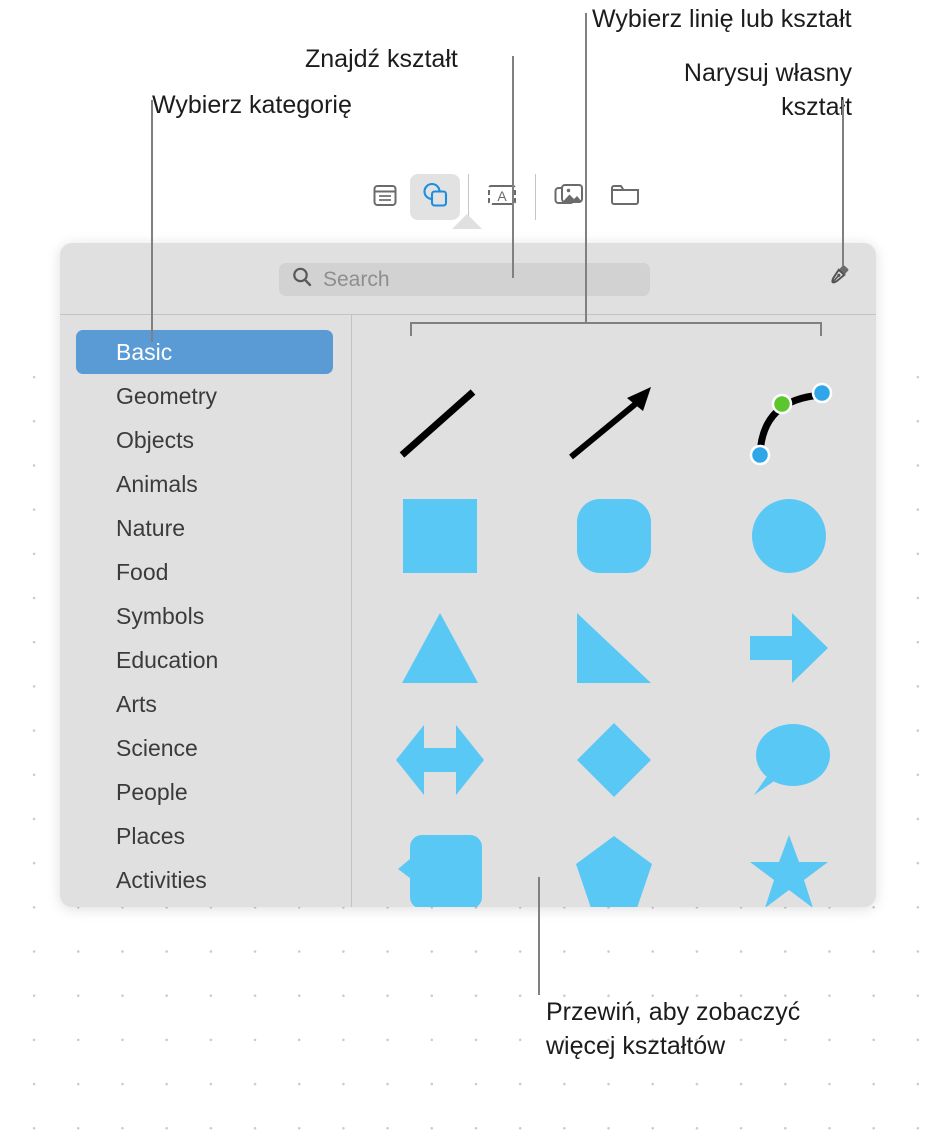 The height and width of the screenshot is (1135, 931). What do you see at coordinates (204, 748) in the screenshot?
I see `sidebar-item-science: Science` at bounding box center [204, 748].